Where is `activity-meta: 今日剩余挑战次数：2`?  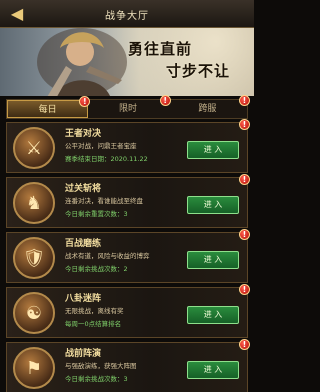
activity-meta: 今日剩余挑战次数：2 is located at coordinates (96, 269).